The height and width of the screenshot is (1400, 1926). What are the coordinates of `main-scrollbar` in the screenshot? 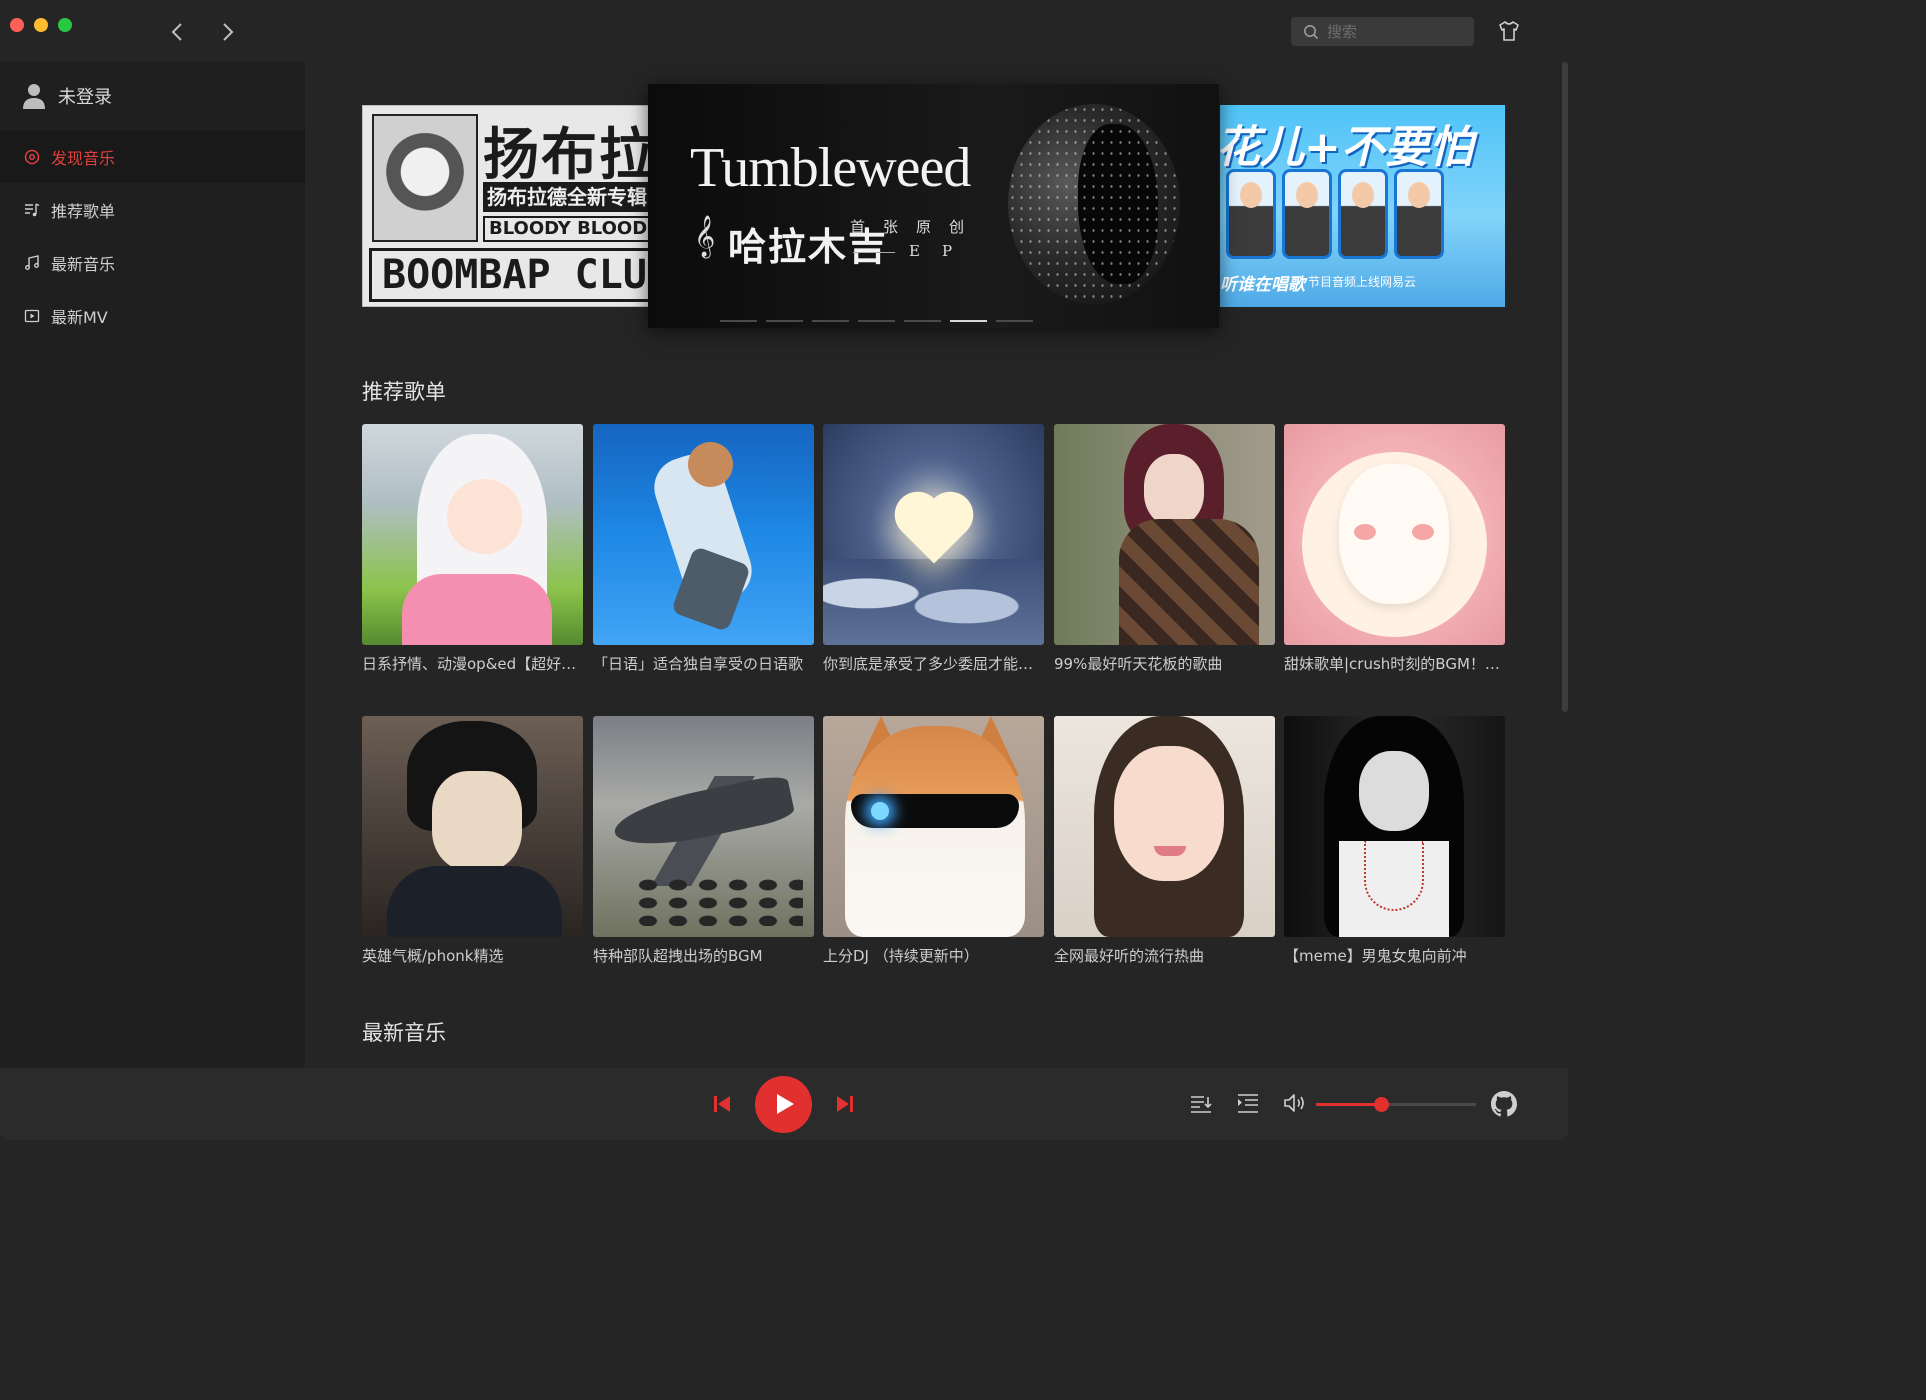 It's located at (1565, 564).